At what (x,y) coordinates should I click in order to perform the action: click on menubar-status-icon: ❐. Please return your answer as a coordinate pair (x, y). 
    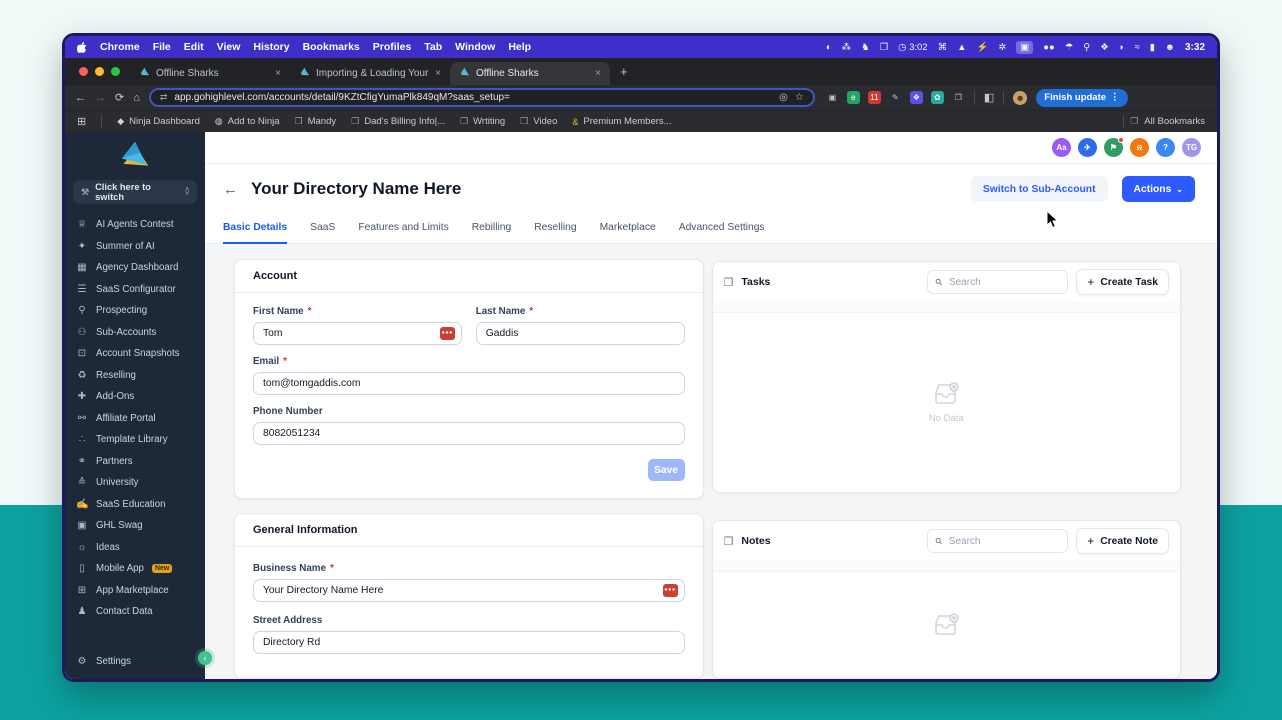
    Looking at the image, I should click on (884, 47).